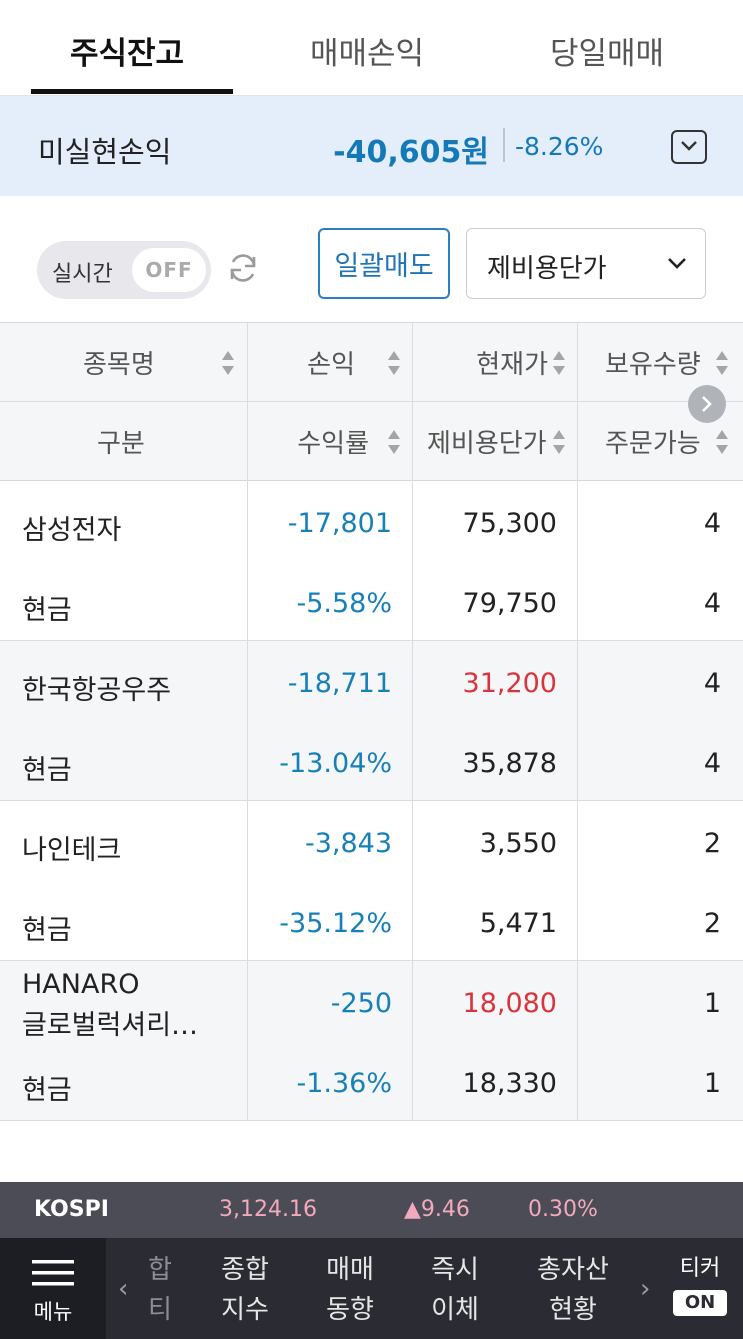 This screenshot has width=743, height=1339. Describe the element at coordinates (509, 763) in the screenshot. I see `cost-price: 35,878` at that location.